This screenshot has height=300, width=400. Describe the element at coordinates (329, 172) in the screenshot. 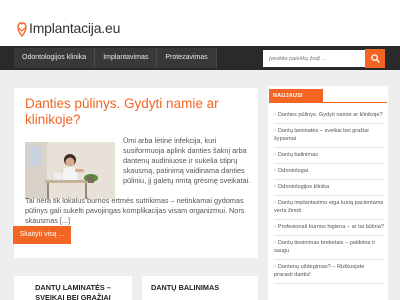

I see `recent-post-link: › Odontologai` at that location.